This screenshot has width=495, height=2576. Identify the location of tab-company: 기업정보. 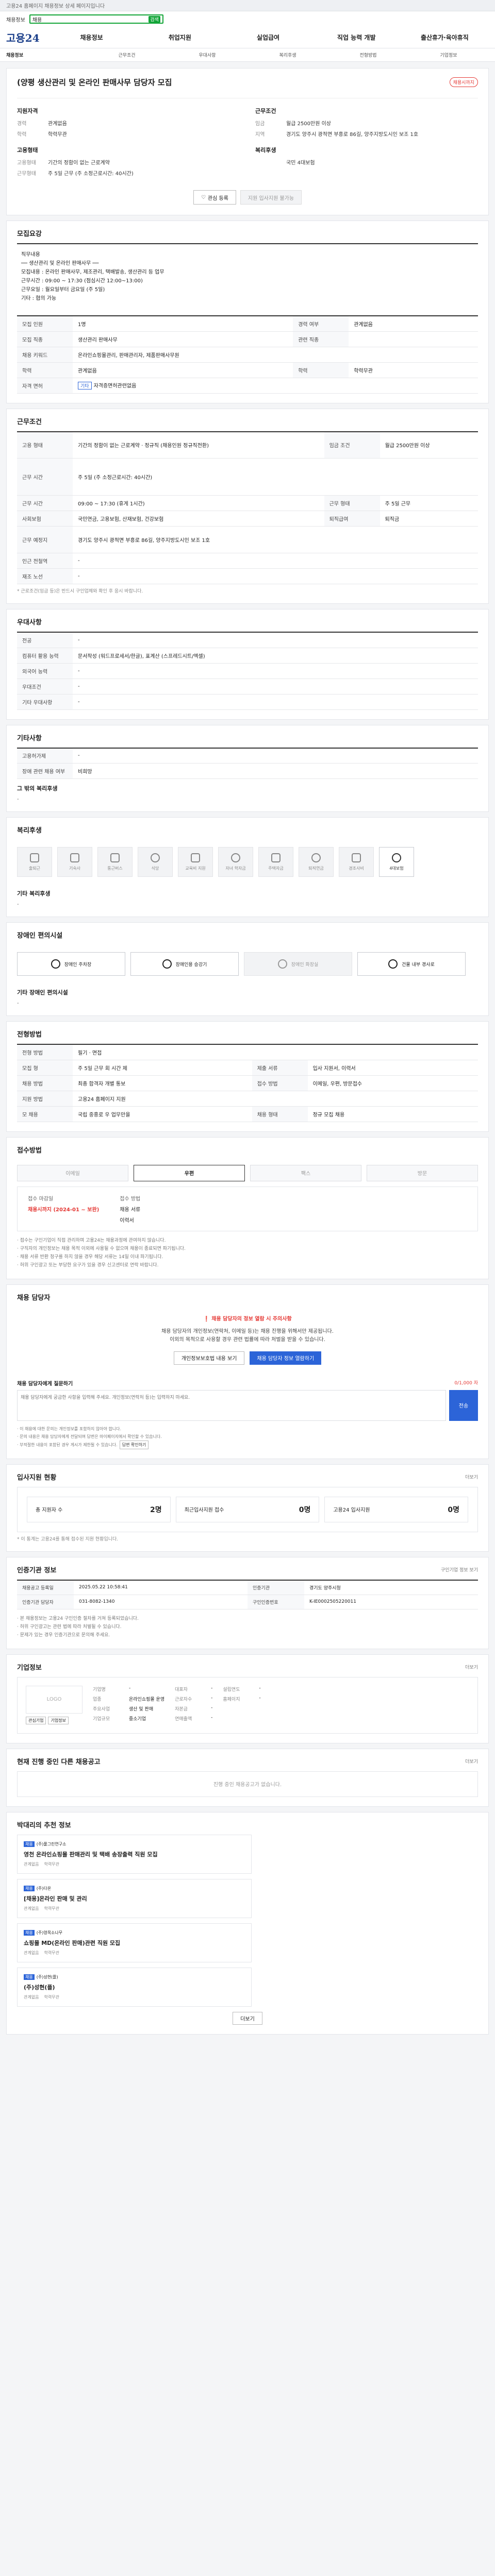
(448, 55).